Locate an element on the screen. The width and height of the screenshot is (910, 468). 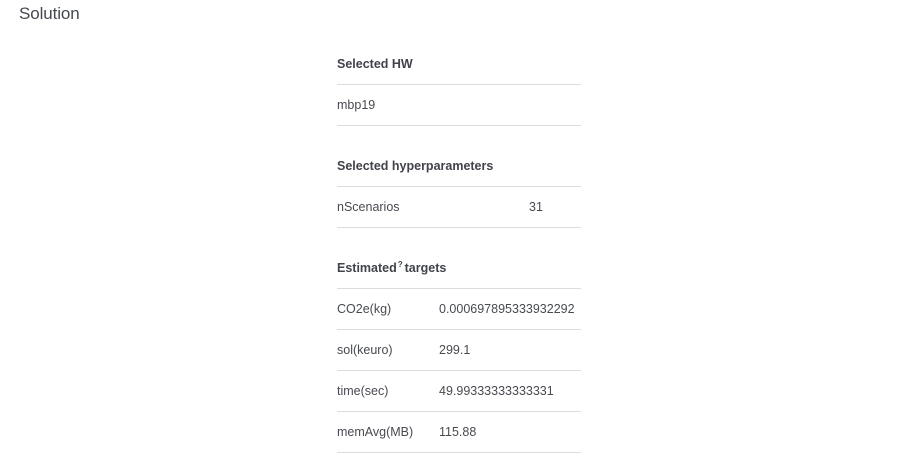
table-header-row: Selected hyperparameters is located at coordinates (459, 166).